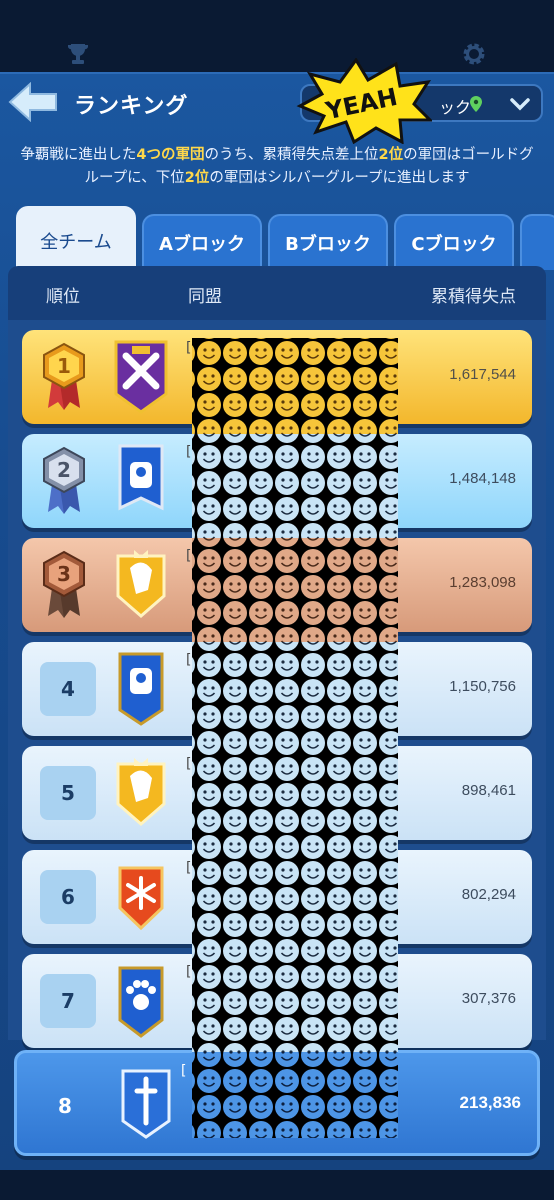 This screenshot has width=554, height=1200. Describe the element at coordinates (277, 293) in the screenshot. I see `table-header: 順位 同盟 累積得失点` at that location.